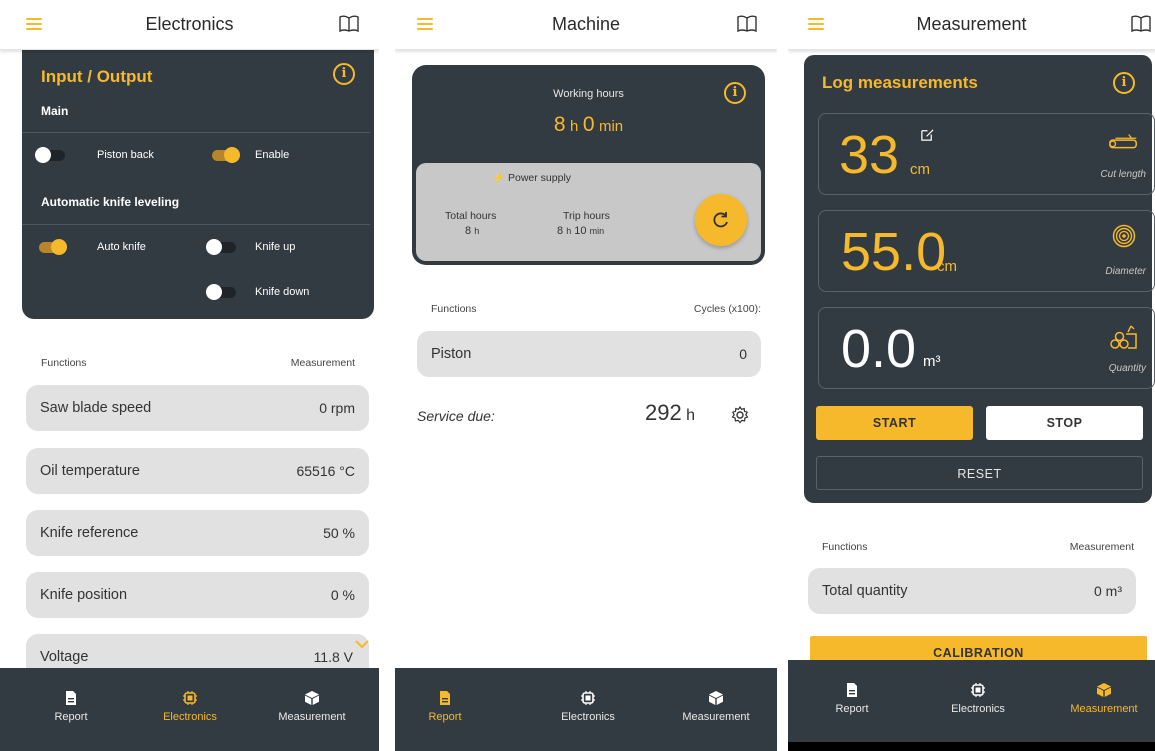  What do you see at coordinates (691, 415) in the screenshot?
I see `service-due-unit: h` at bounding box center [691, 415].